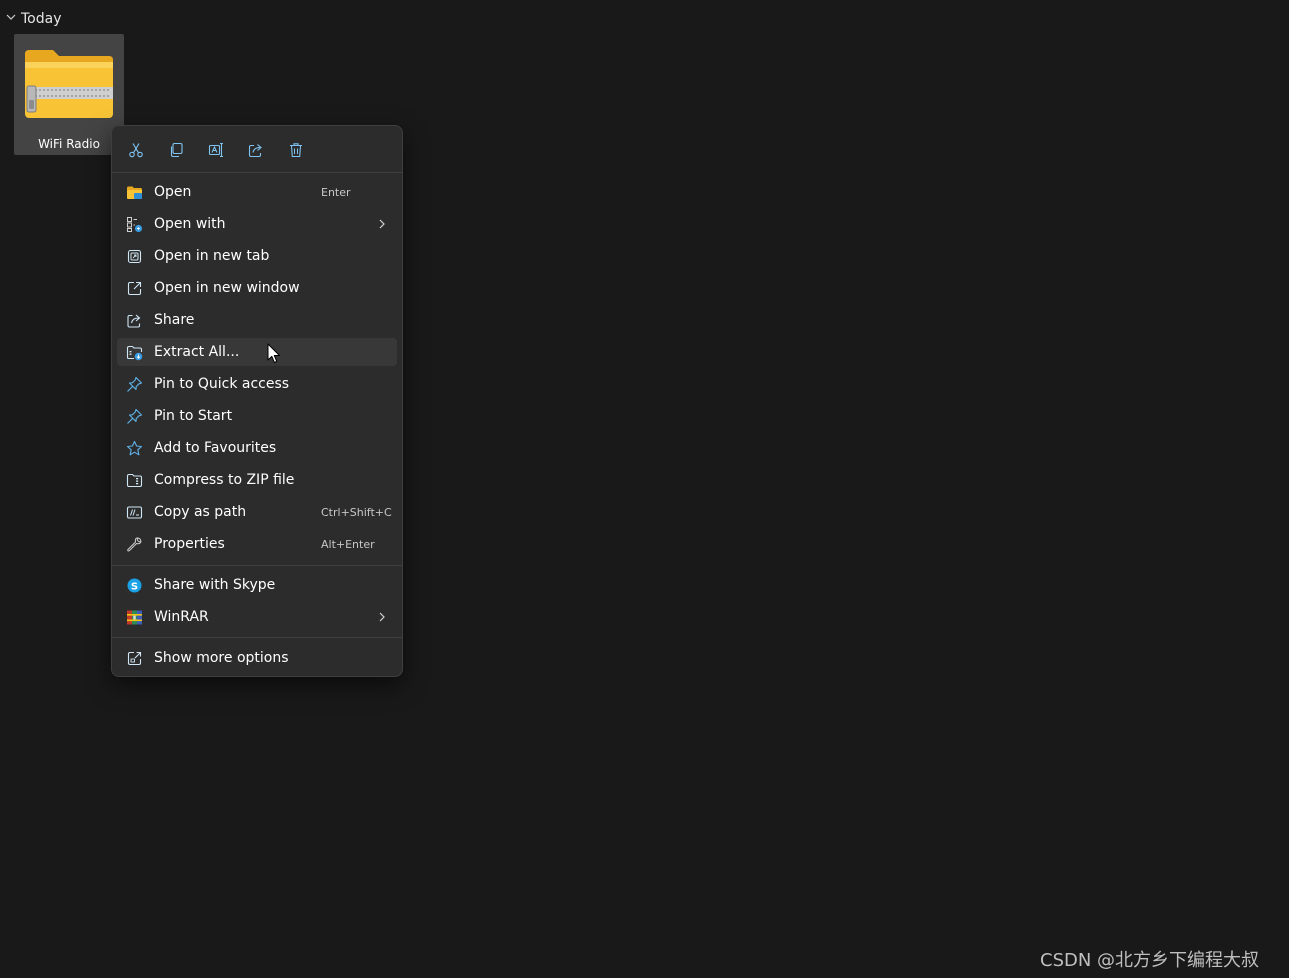  I want to click on winrar-icon, so click(134, 617).